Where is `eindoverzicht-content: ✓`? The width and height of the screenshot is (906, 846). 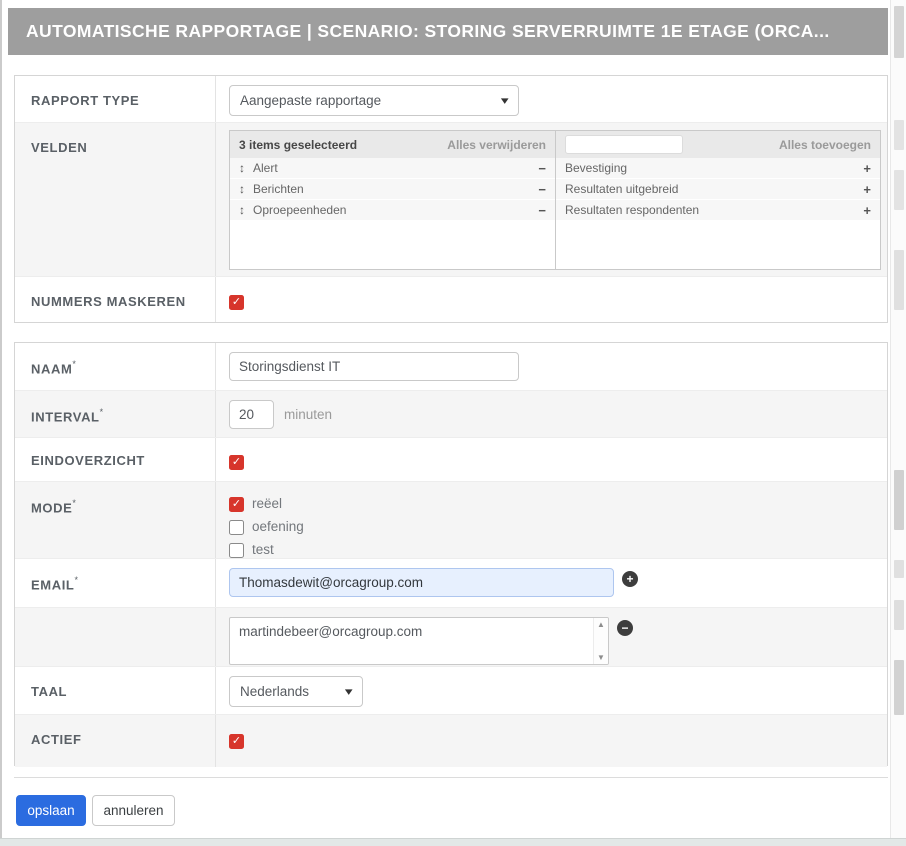
eindoverzicht-content: ✓ is located at coordinates (551, 460).